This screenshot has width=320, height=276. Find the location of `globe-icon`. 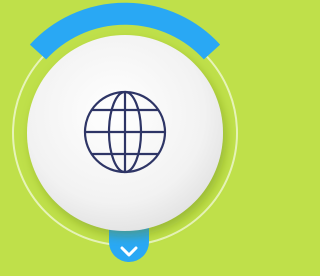

globe-icon is located at coordinates (125, 132).